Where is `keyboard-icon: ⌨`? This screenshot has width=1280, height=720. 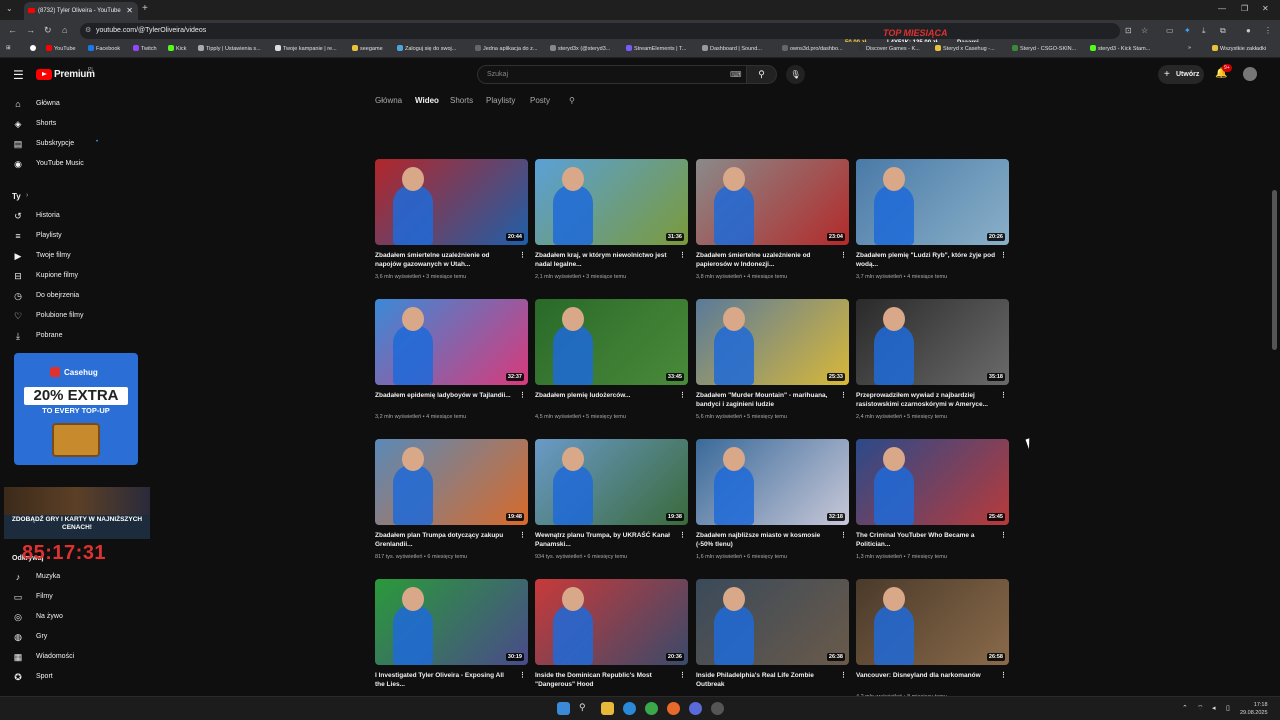 keyboard-icon: ⌨ is located at coordinates (736, 74).